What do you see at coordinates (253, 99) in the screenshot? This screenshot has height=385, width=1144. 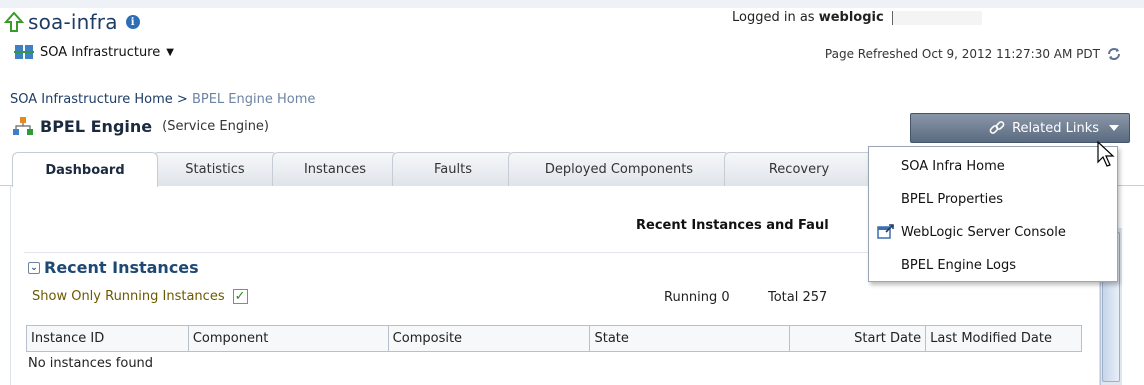 I see `breadcrumb-current: BPEL Engine Home` at bounding box center [253, 99].